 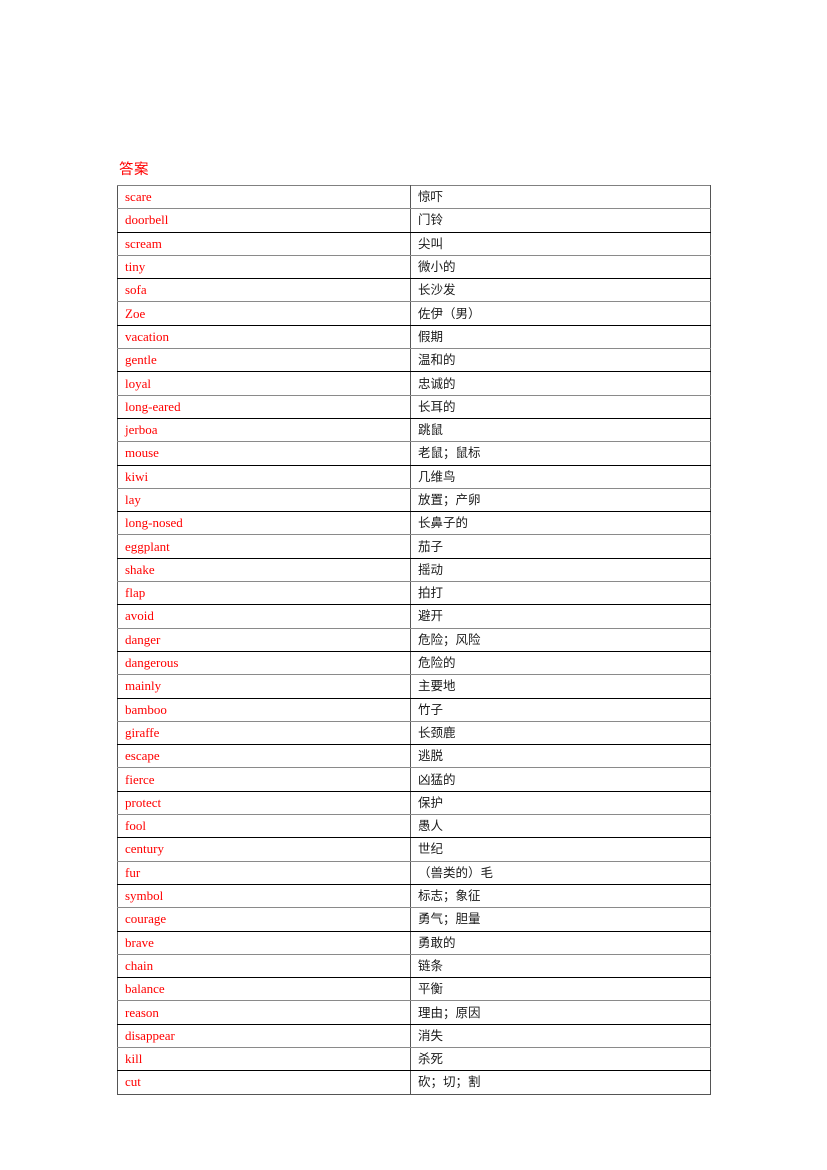 I want to click on table-row: danger 危险；风险, so click(x=414, y=640).